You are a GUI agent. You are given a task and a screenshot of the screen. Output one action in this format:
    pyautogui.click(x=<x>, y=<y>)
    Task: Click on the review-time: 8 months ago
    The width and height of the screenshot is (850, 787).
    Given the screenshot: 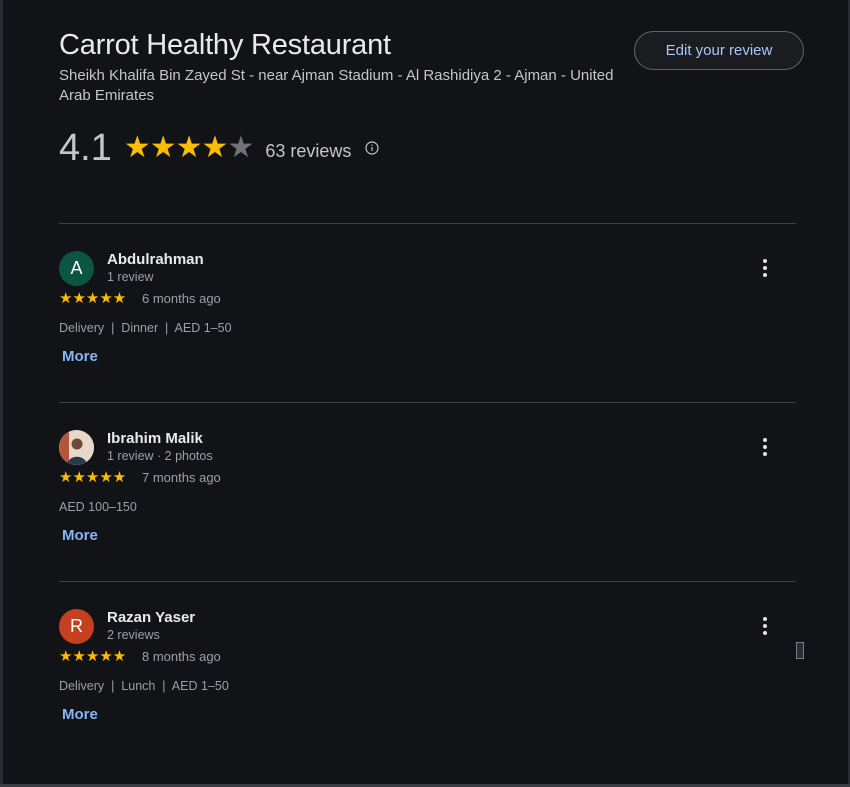 What is the action you would take?
    pyautogui.click(x=181, y=656)
    